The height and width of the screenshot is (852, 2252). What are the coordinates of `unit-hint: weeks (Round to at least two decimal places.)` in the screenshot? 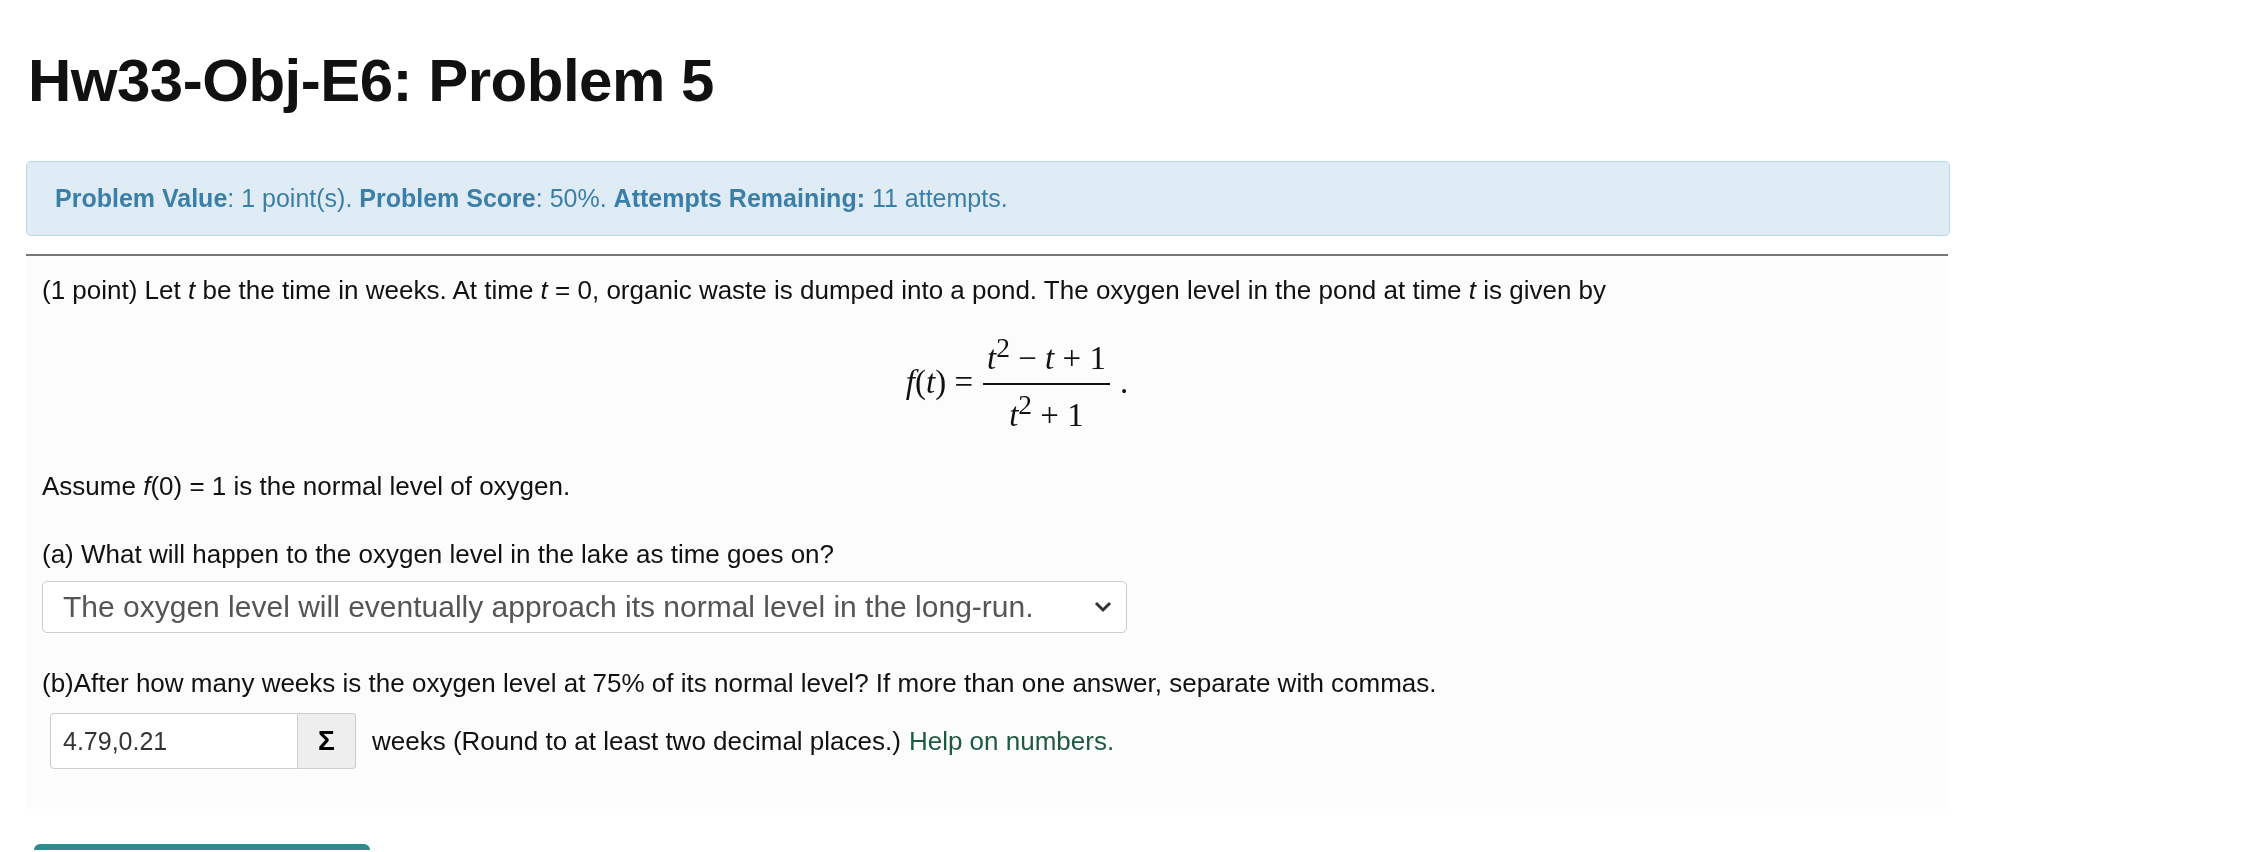 It's located at (636, 741).